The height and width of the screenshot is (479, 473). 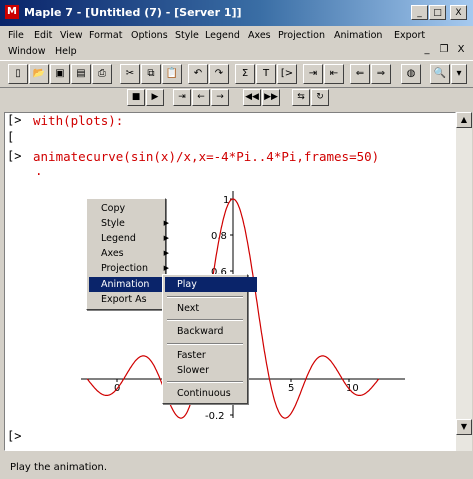 What do you see at coordinates (149, 35) in the screenshot?
I see `menu-options: Options` at bounding box center [149, 35].